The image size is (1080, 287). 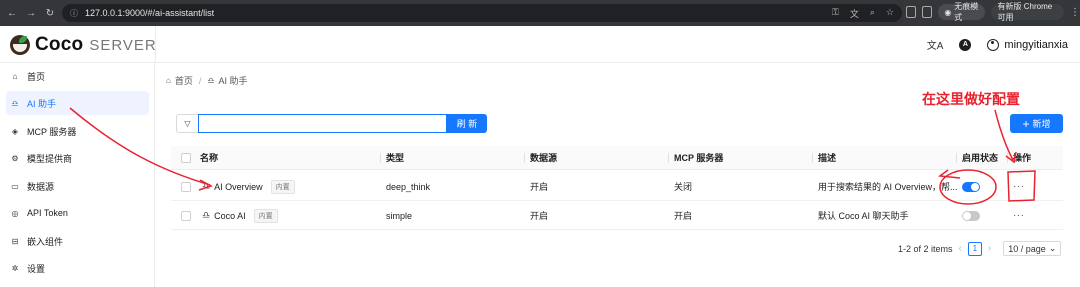 What do you see at coordinates (77, 103) in the screenshot?
I see `sidebar-item-ai-assistant: ♎ AI 助手` at bounding box center [77, 103].